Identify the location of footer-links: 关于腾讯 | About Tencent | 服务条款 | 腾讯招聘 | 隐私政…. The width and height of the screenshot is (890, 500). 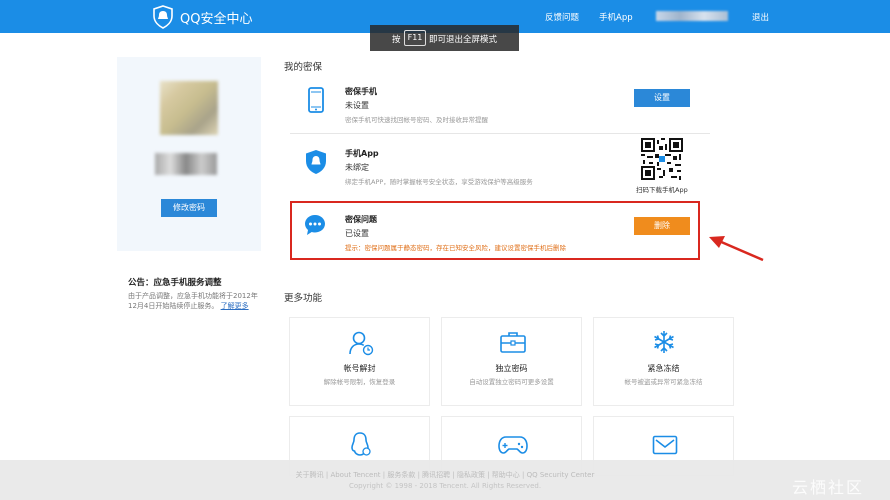
(445, 475).